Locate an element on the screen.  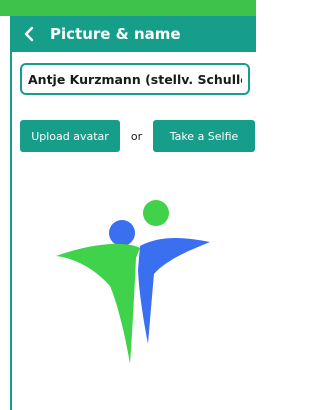
green-head is located at coordinates (156, 213).